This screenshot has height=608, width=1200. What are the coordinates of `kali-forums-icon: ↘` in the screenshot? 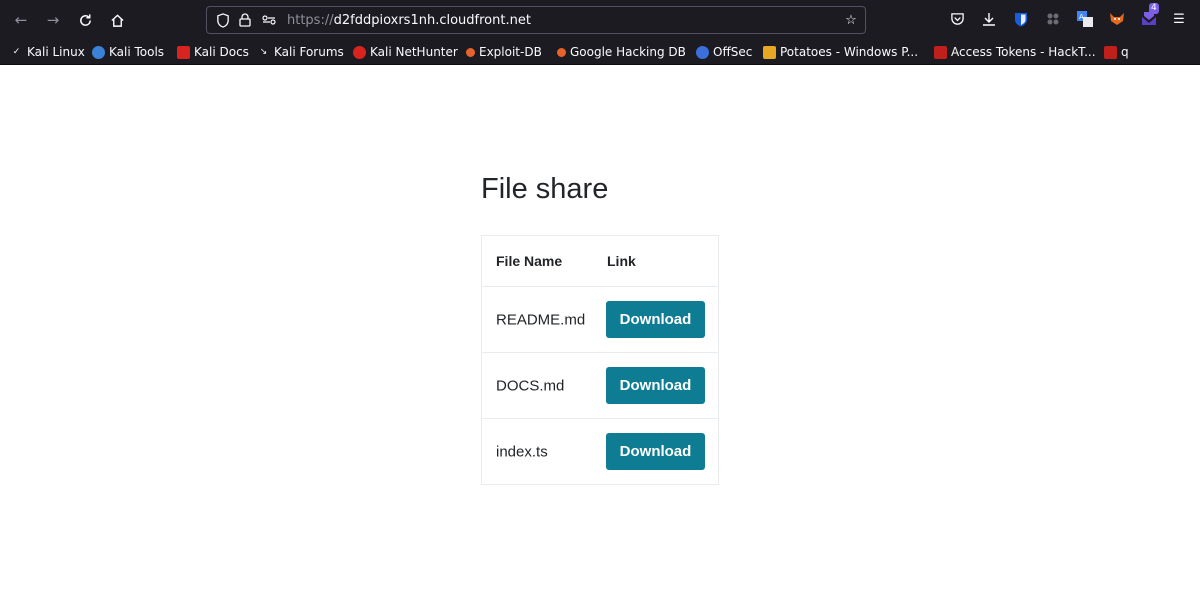 It's located at (263, 51).